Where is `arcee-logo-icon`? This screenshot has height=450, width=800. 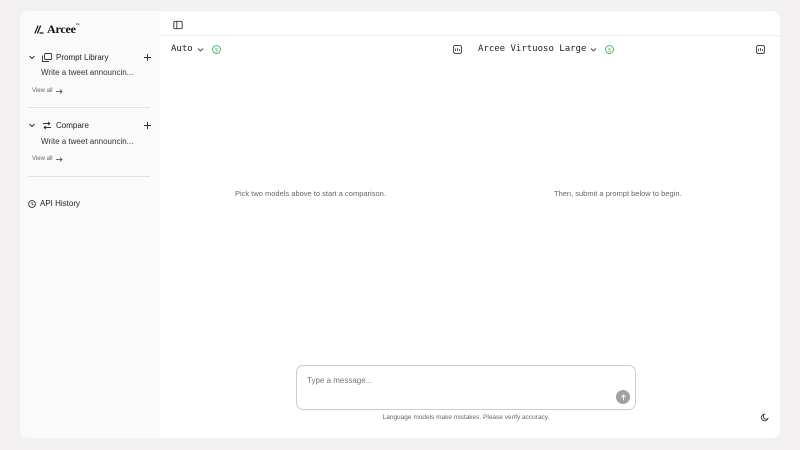
arcee-logo-icon is located at coordinates (39, 29).